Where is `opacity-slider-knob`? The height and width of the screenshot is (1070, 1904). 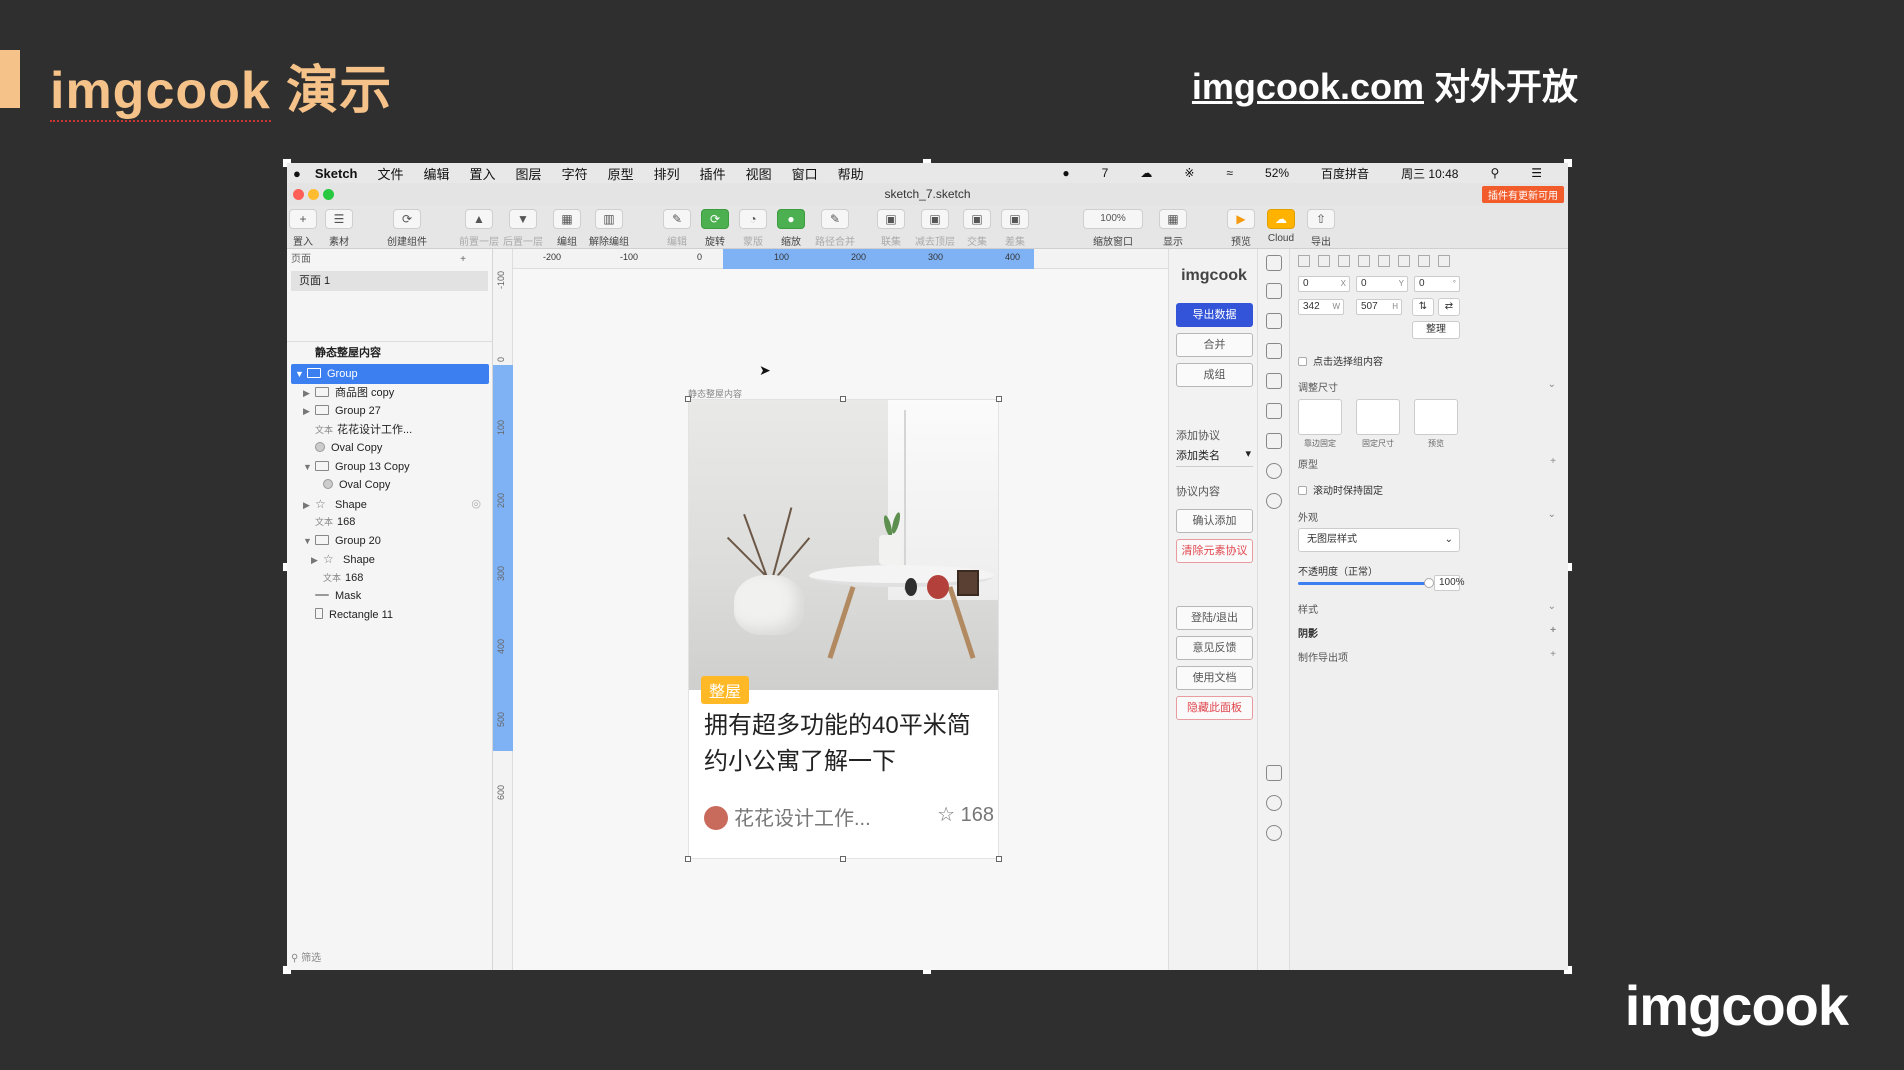 opacity-slider-knob is located at coordinates (1429, 583).